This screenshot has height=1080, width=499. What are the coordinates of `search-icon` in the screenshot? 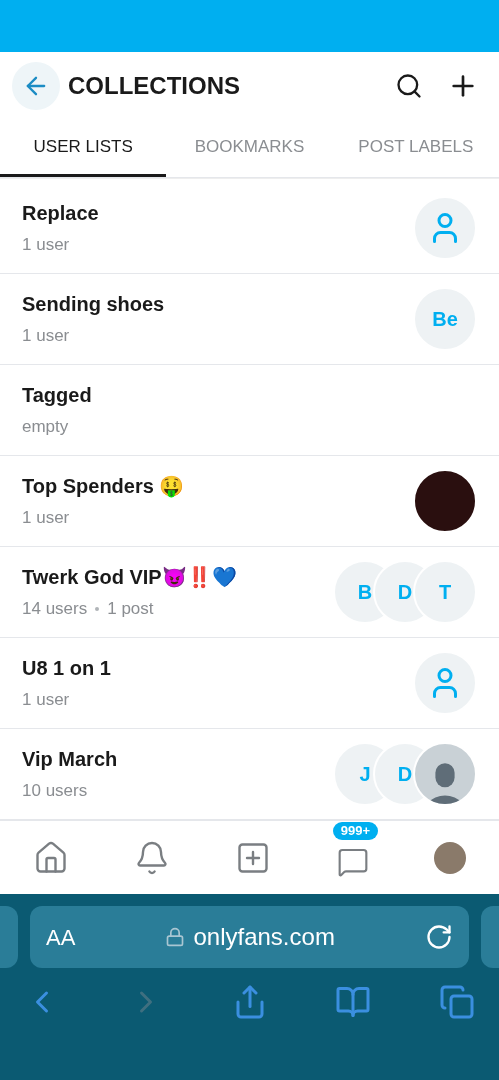 It's located at (409, 86).